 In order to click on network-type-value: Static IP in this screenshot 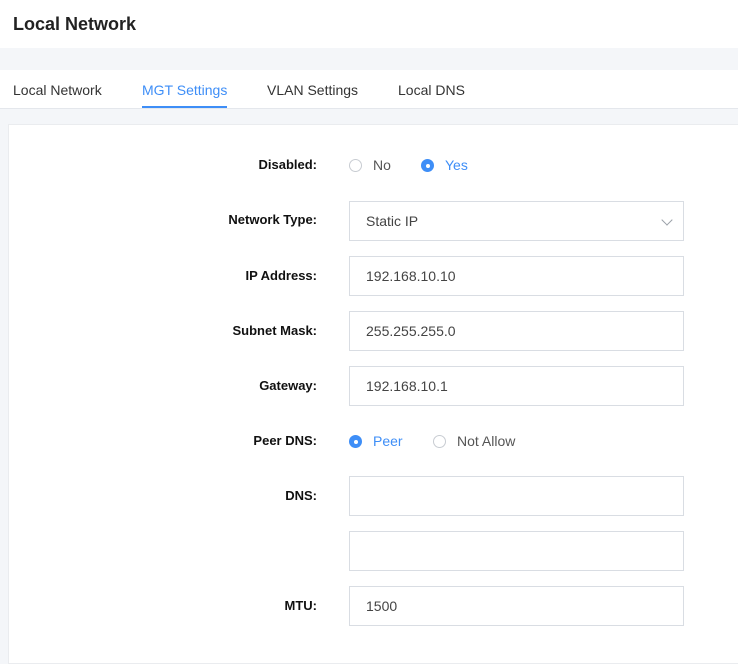, I will do `click(392, 221)`.